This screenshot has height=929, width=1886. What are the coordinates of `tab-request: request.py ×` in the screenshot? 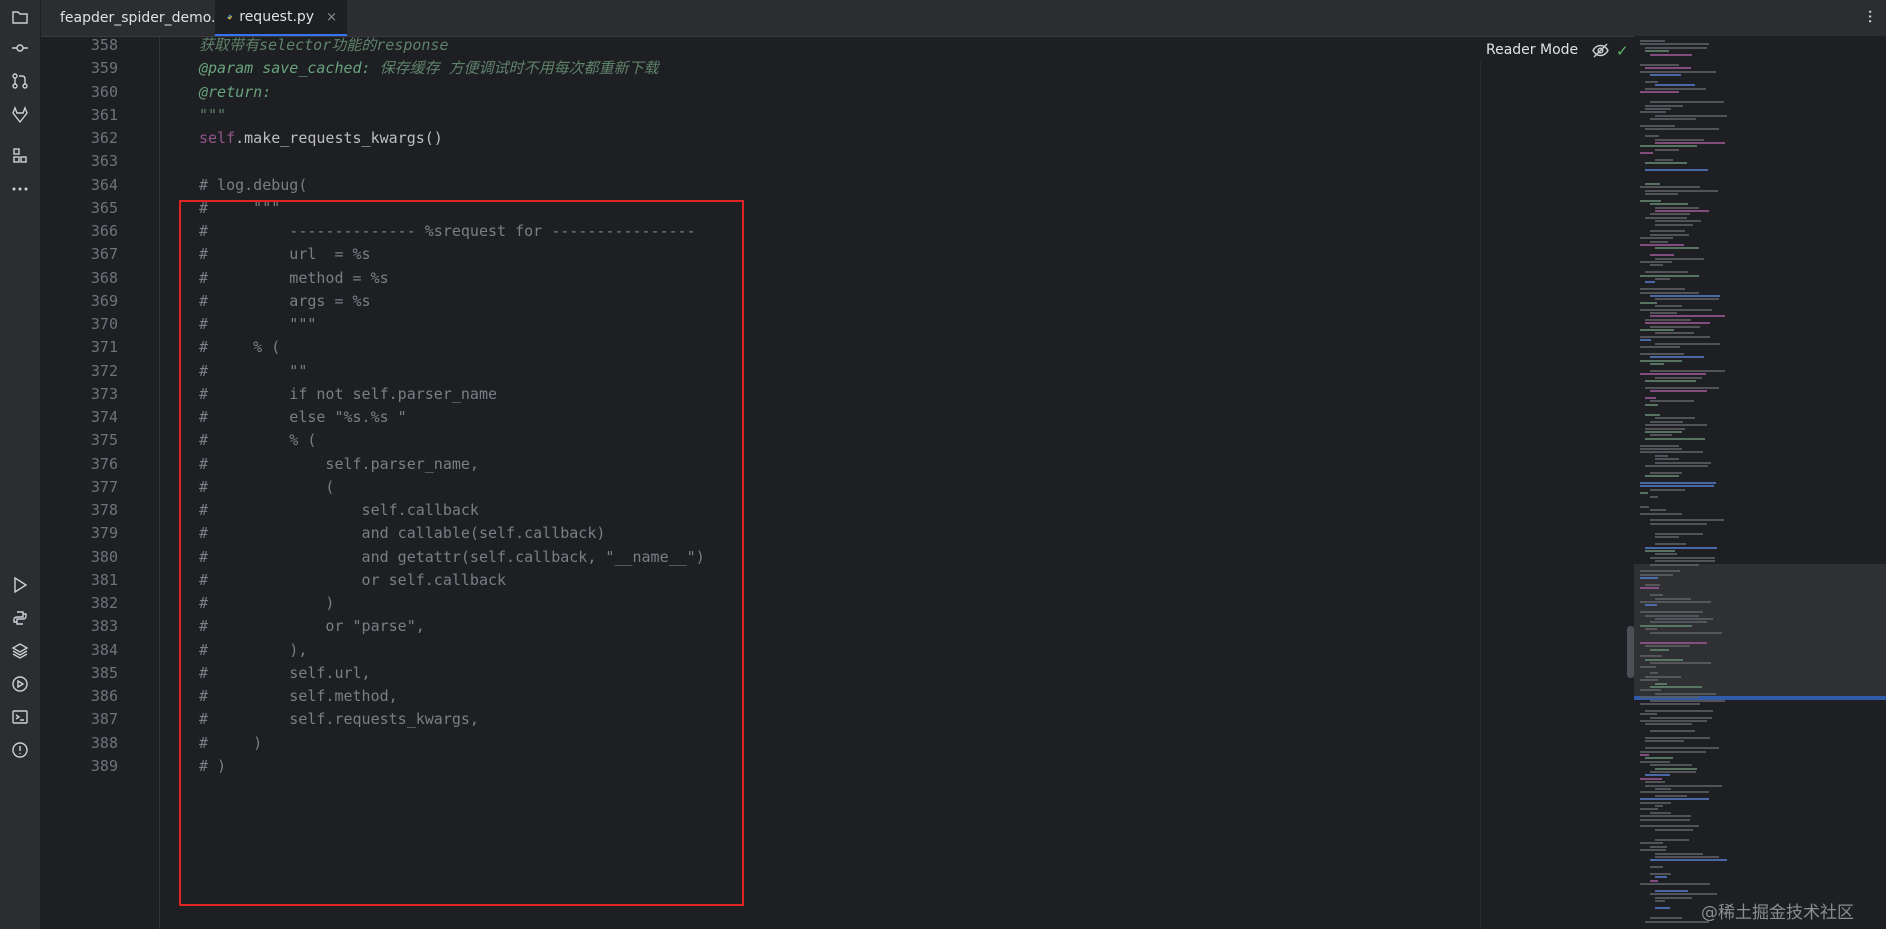 It's located at (281, 18).